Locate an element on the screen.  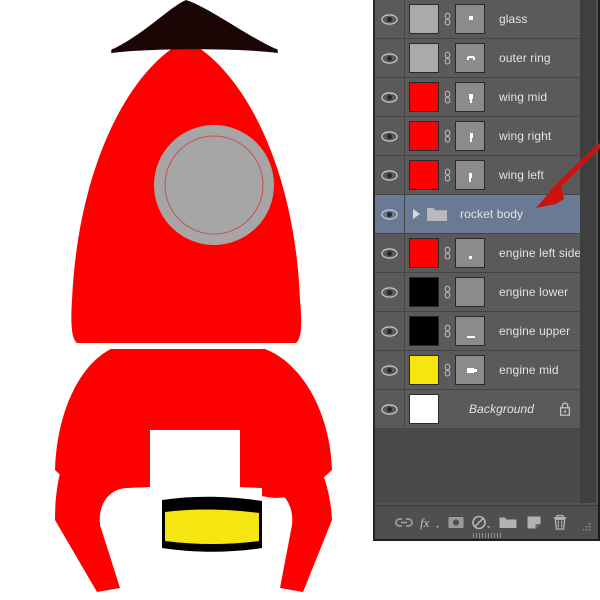
layer-row-wing-right: wing right is located at coordinates (479, 136).